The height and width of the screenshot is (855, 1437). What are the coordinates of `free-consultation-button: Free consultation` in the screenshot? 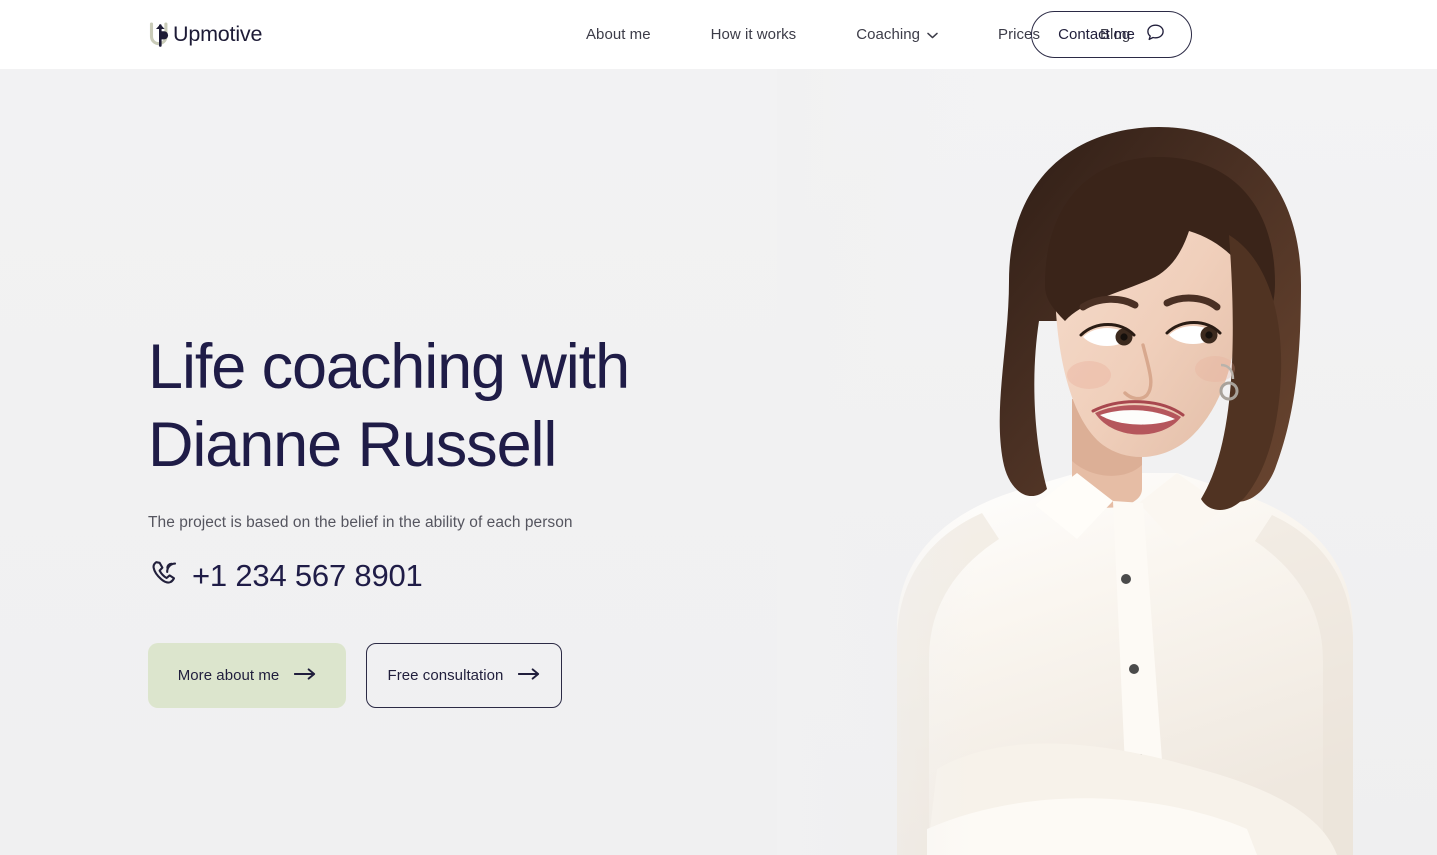 It's located at (464, 675).